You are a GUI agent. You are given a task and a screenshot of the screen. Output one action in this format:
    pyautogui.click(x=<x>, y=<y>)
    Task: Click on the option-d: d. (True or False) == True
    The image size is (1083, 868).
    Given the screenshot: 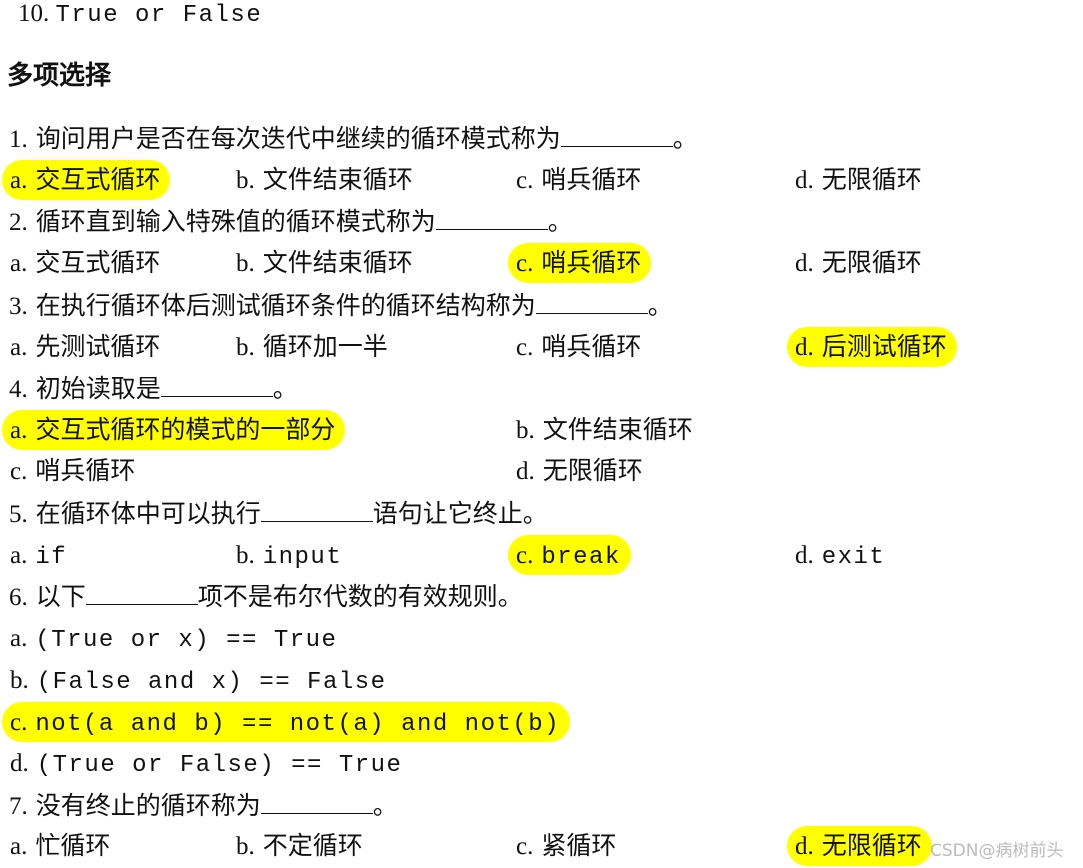 What is the action you would take?
    pyautogui.click(x=207, y=763)
    